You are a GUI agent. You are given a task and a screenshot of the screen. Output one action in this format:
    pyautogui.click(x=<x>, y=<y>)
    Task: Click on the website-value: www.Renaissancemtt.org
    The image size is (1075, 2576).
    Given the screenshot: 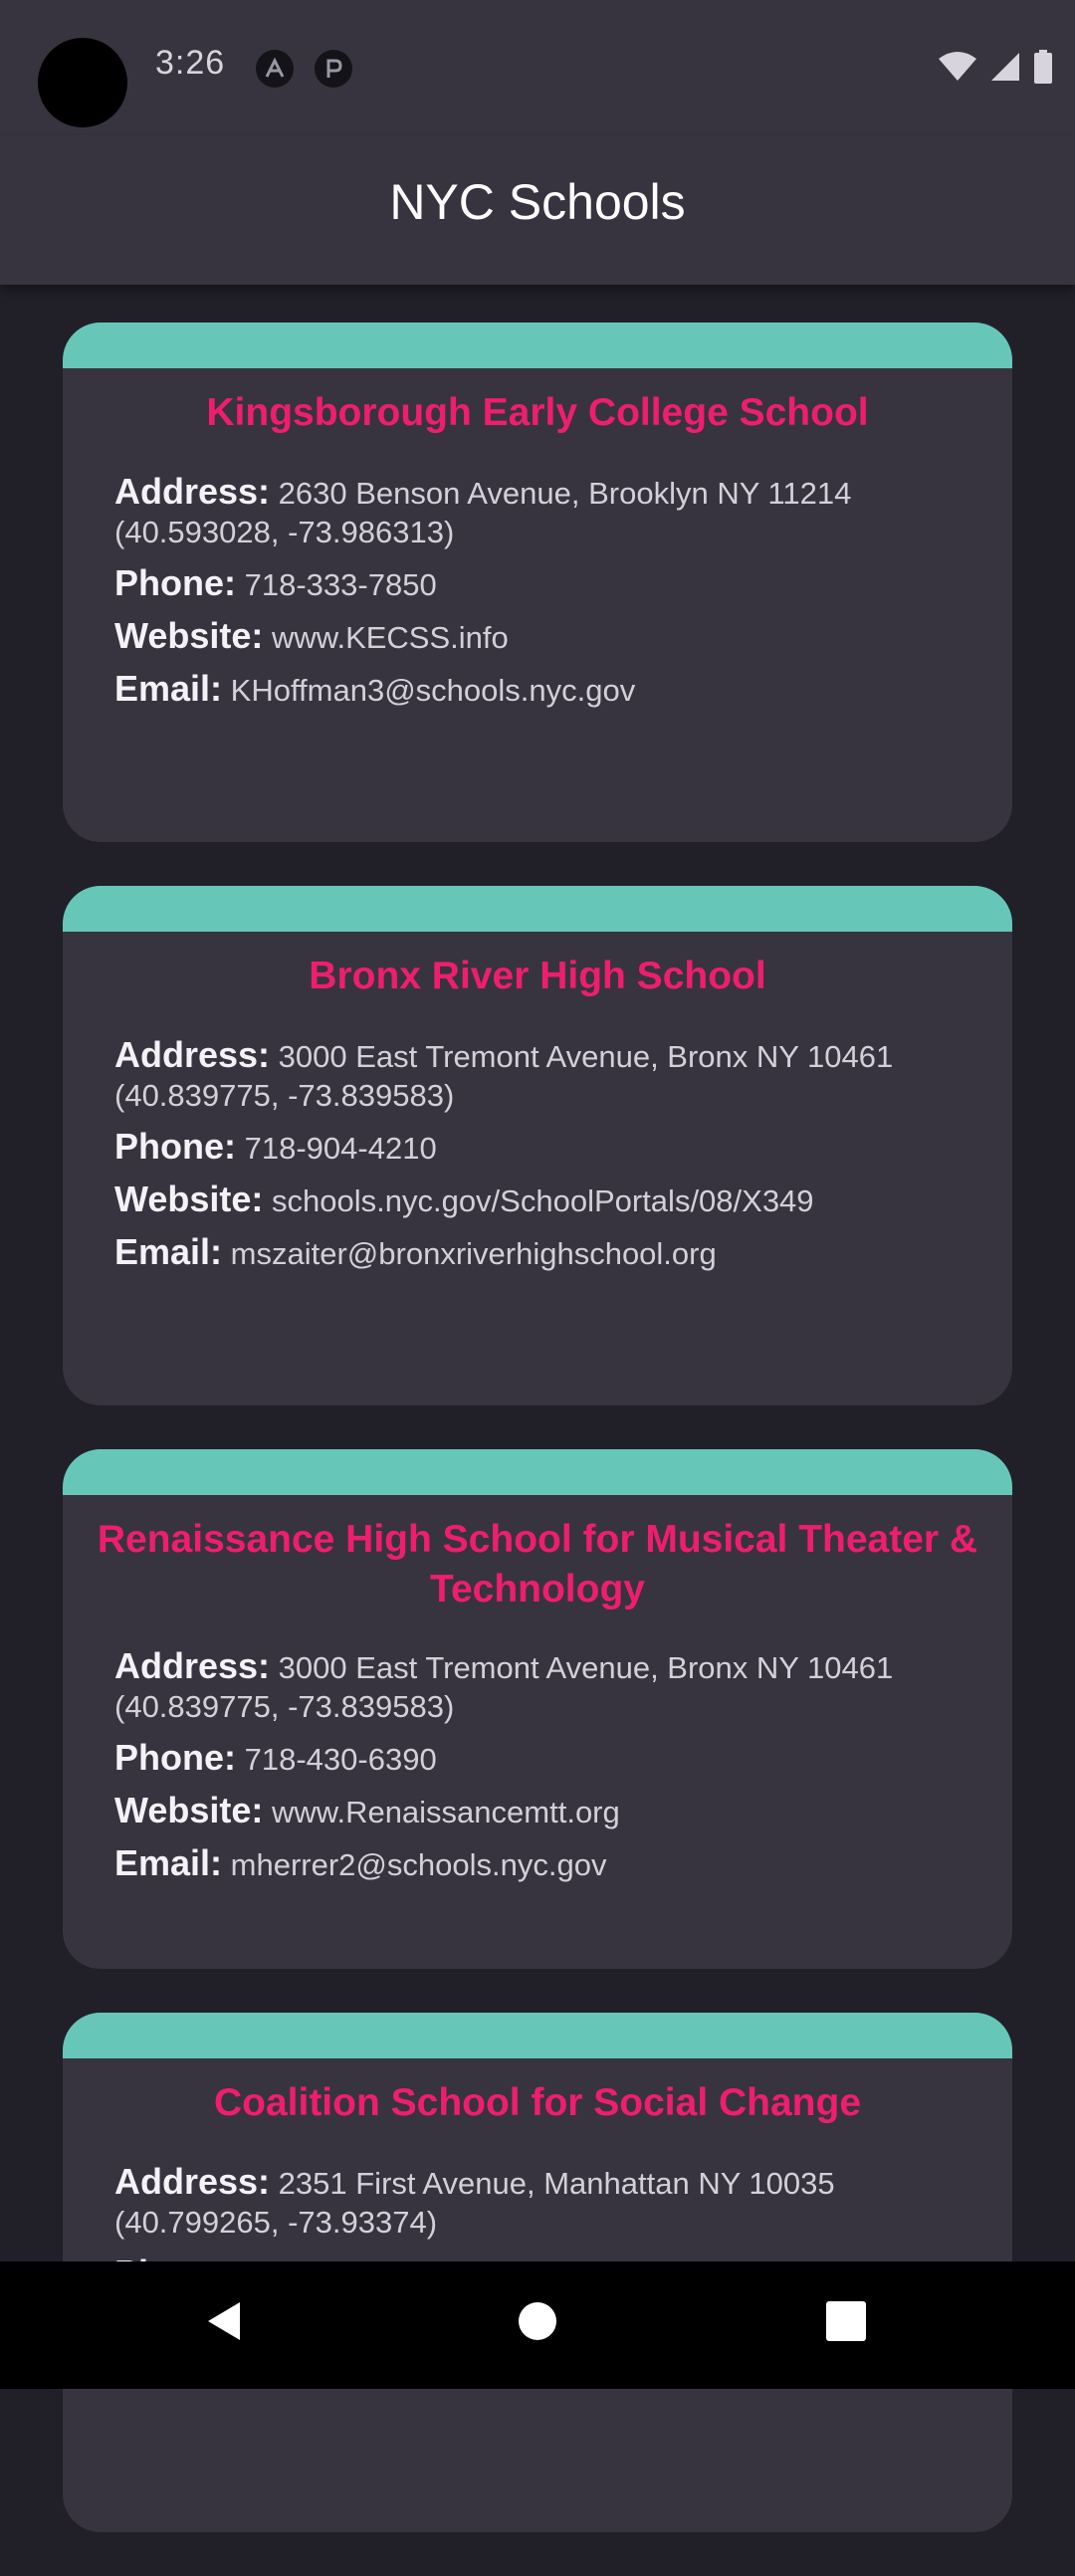 What is the action you would take?
    pyautogui.click(x=446, y=1812)
    